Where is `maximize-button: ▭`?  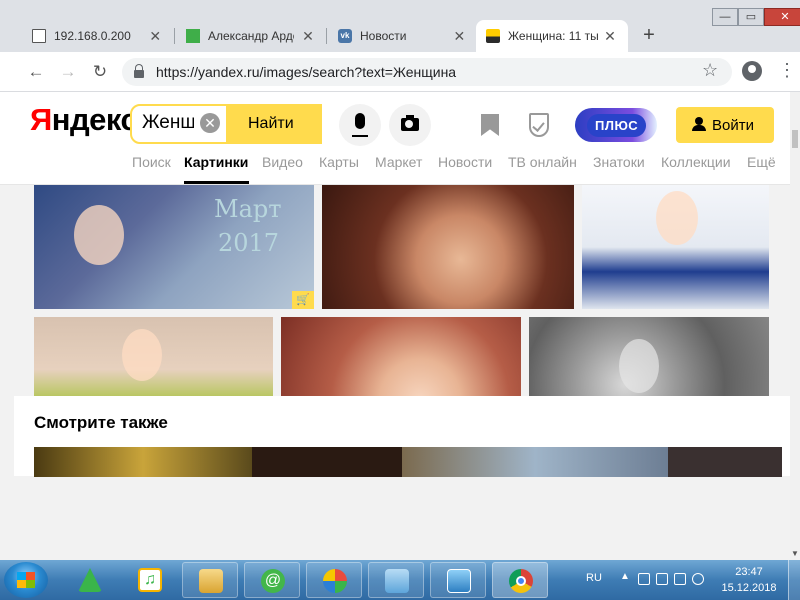 maximize-button: ▭ is located at coordinates (751, 17).